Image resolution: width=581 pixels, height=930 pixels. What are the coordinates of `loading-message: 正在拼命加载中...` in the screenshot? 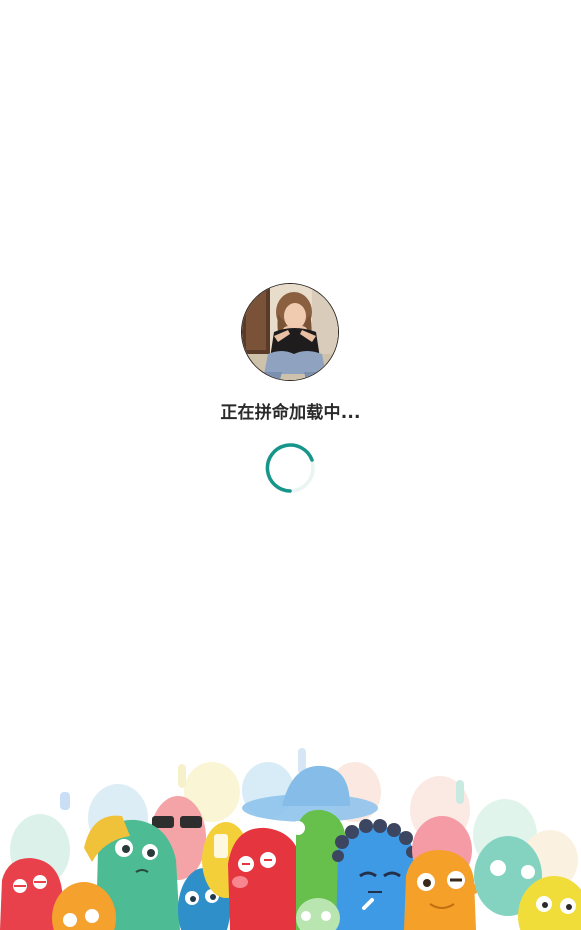 It's located at (290, 413).